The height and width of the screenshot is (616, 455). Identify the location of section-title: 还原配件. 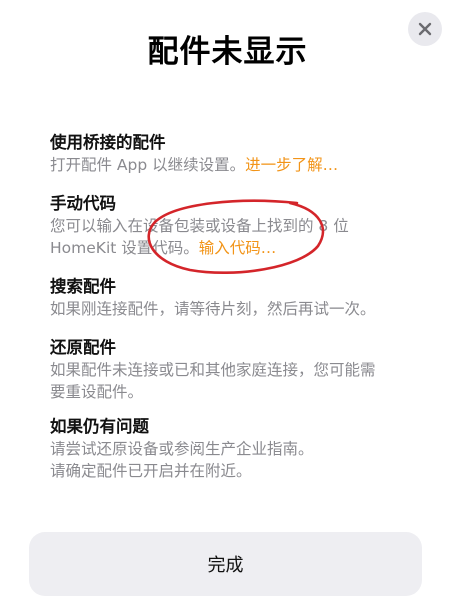
(83, 347).